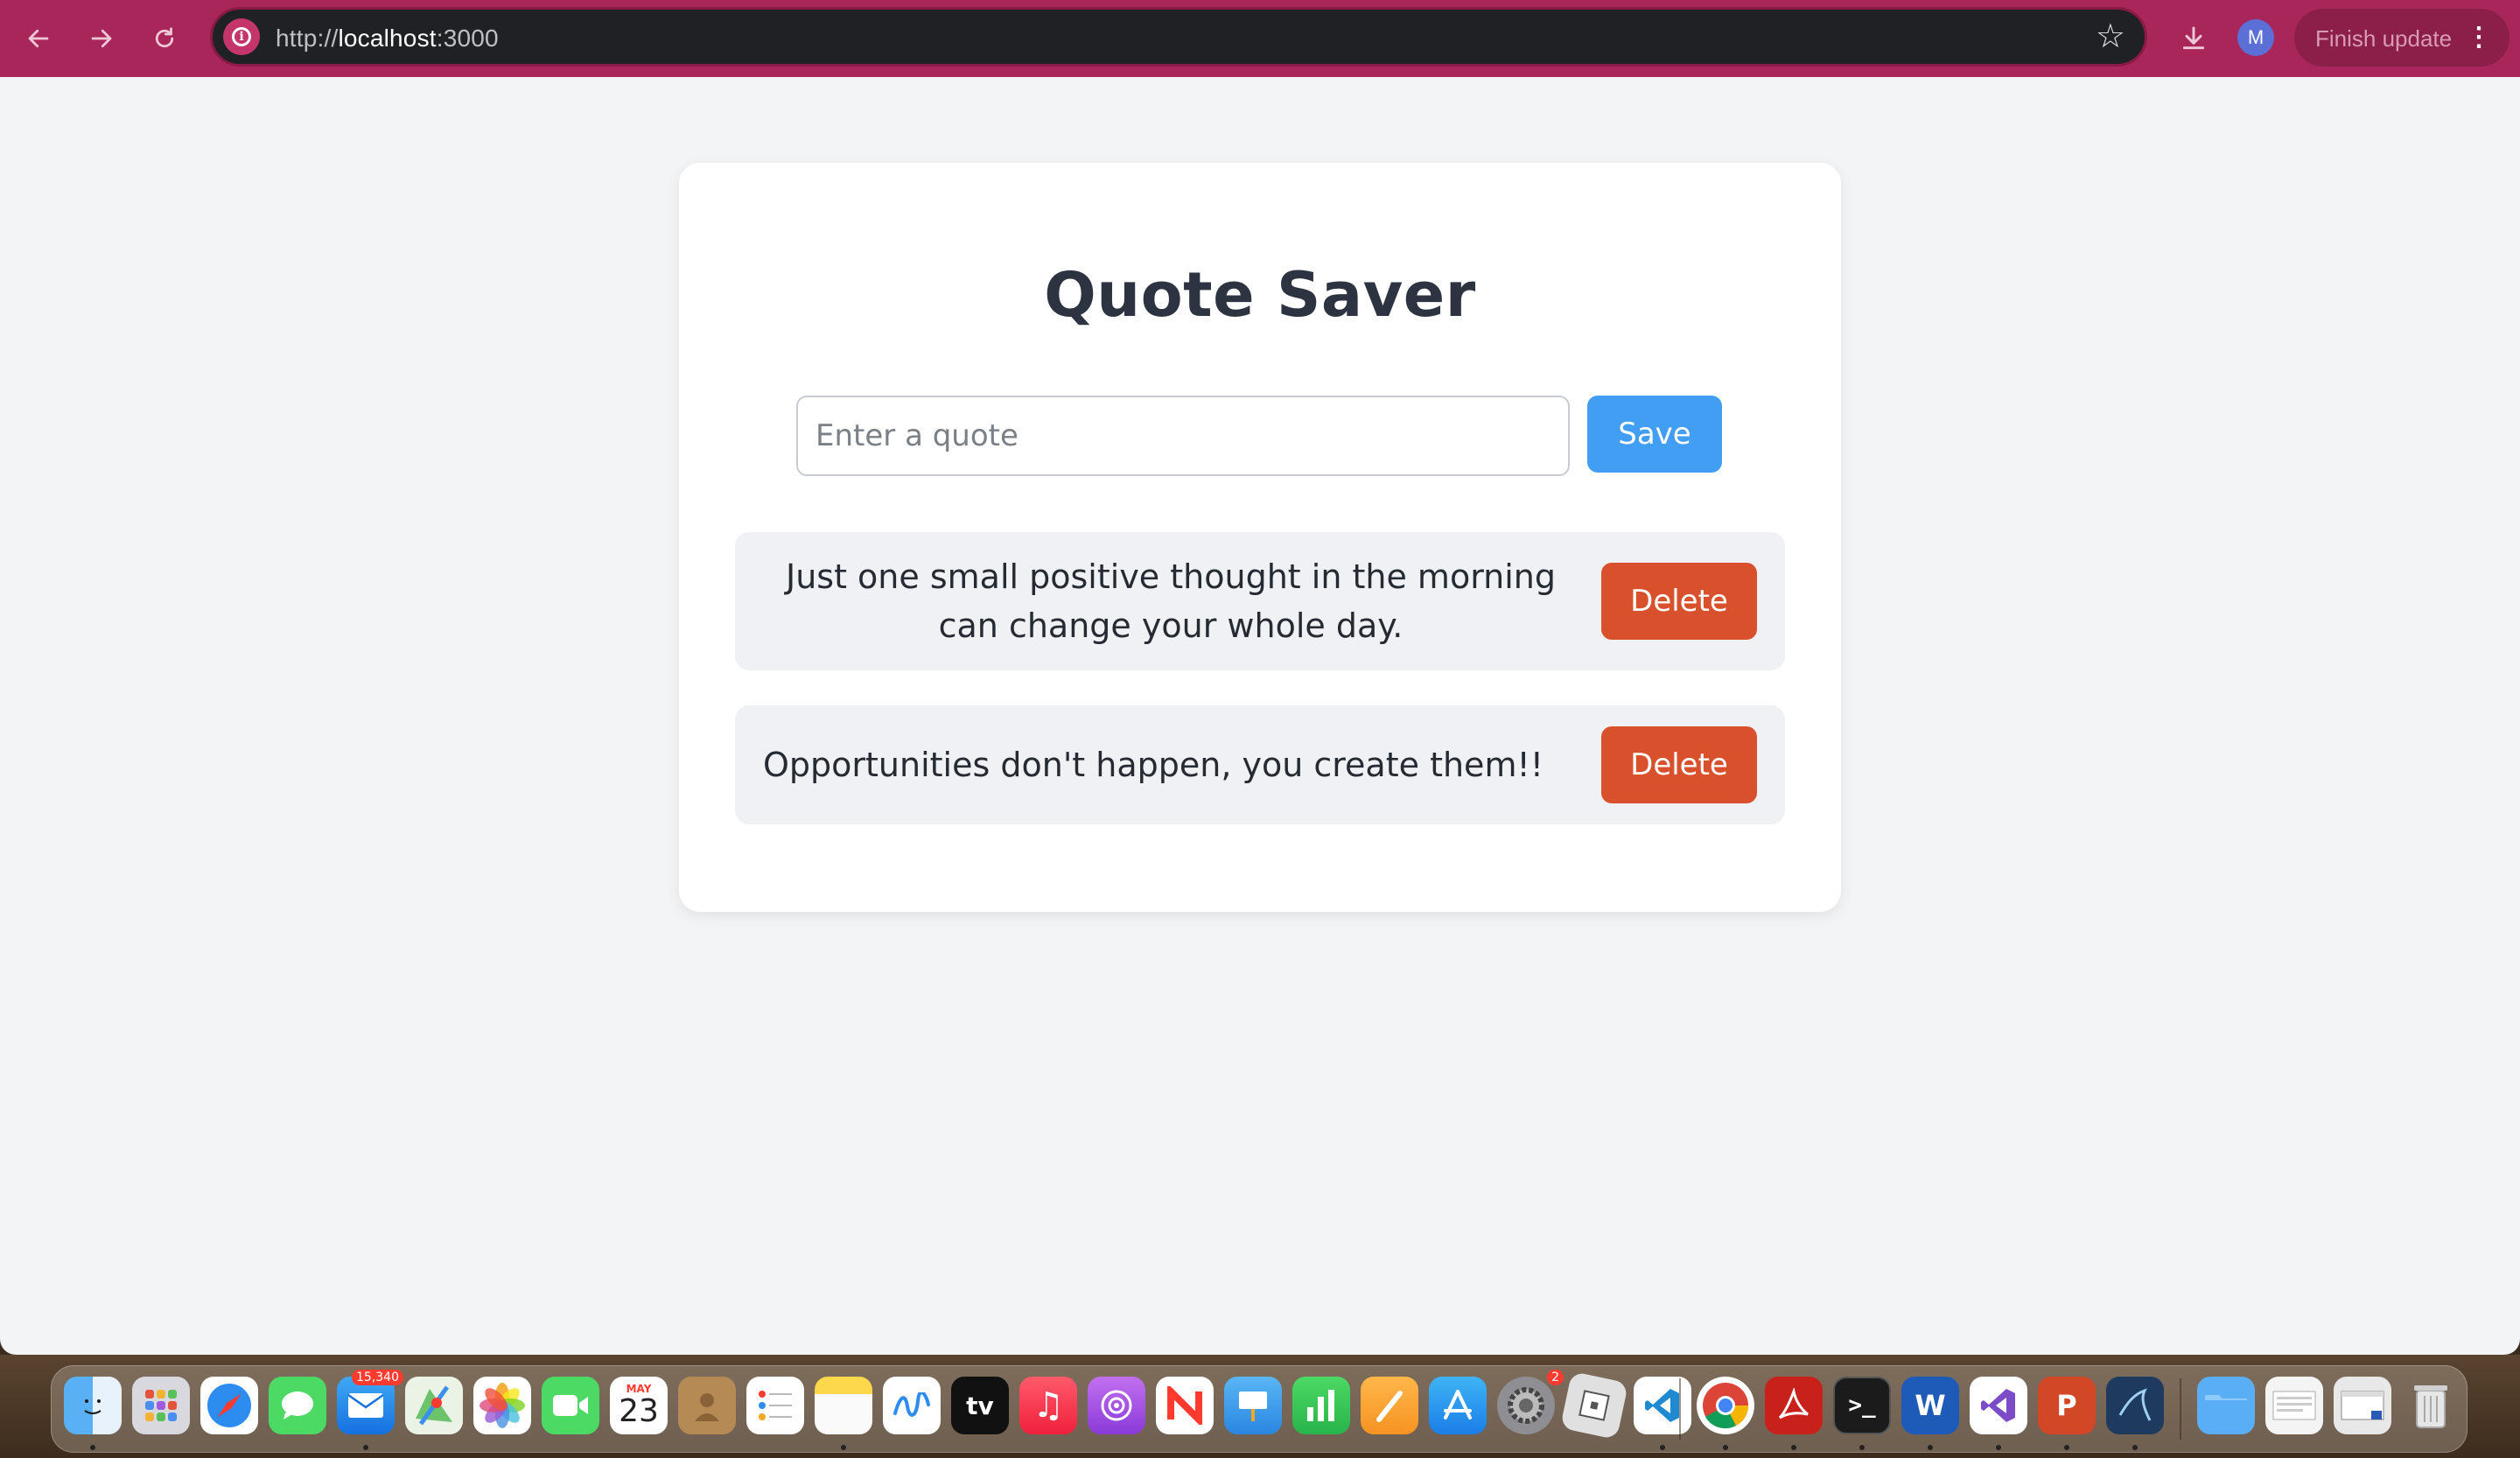 The image size is (2520, 1458). I want to click on dock: 15,340 MAY 23 tv ♫ 2 >_ W P, so click(1259, 1409).